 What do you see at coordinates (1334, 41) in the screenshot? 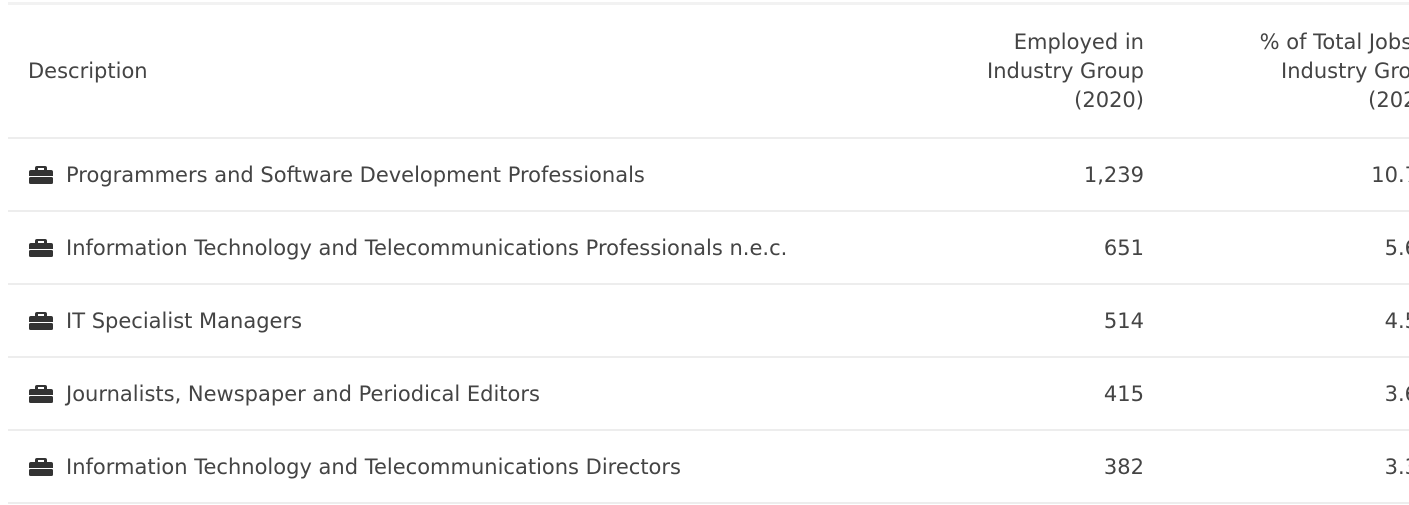
I see `column-header-percent-line-1: % of Total Jobs in` at bounding box center [1334, 41].